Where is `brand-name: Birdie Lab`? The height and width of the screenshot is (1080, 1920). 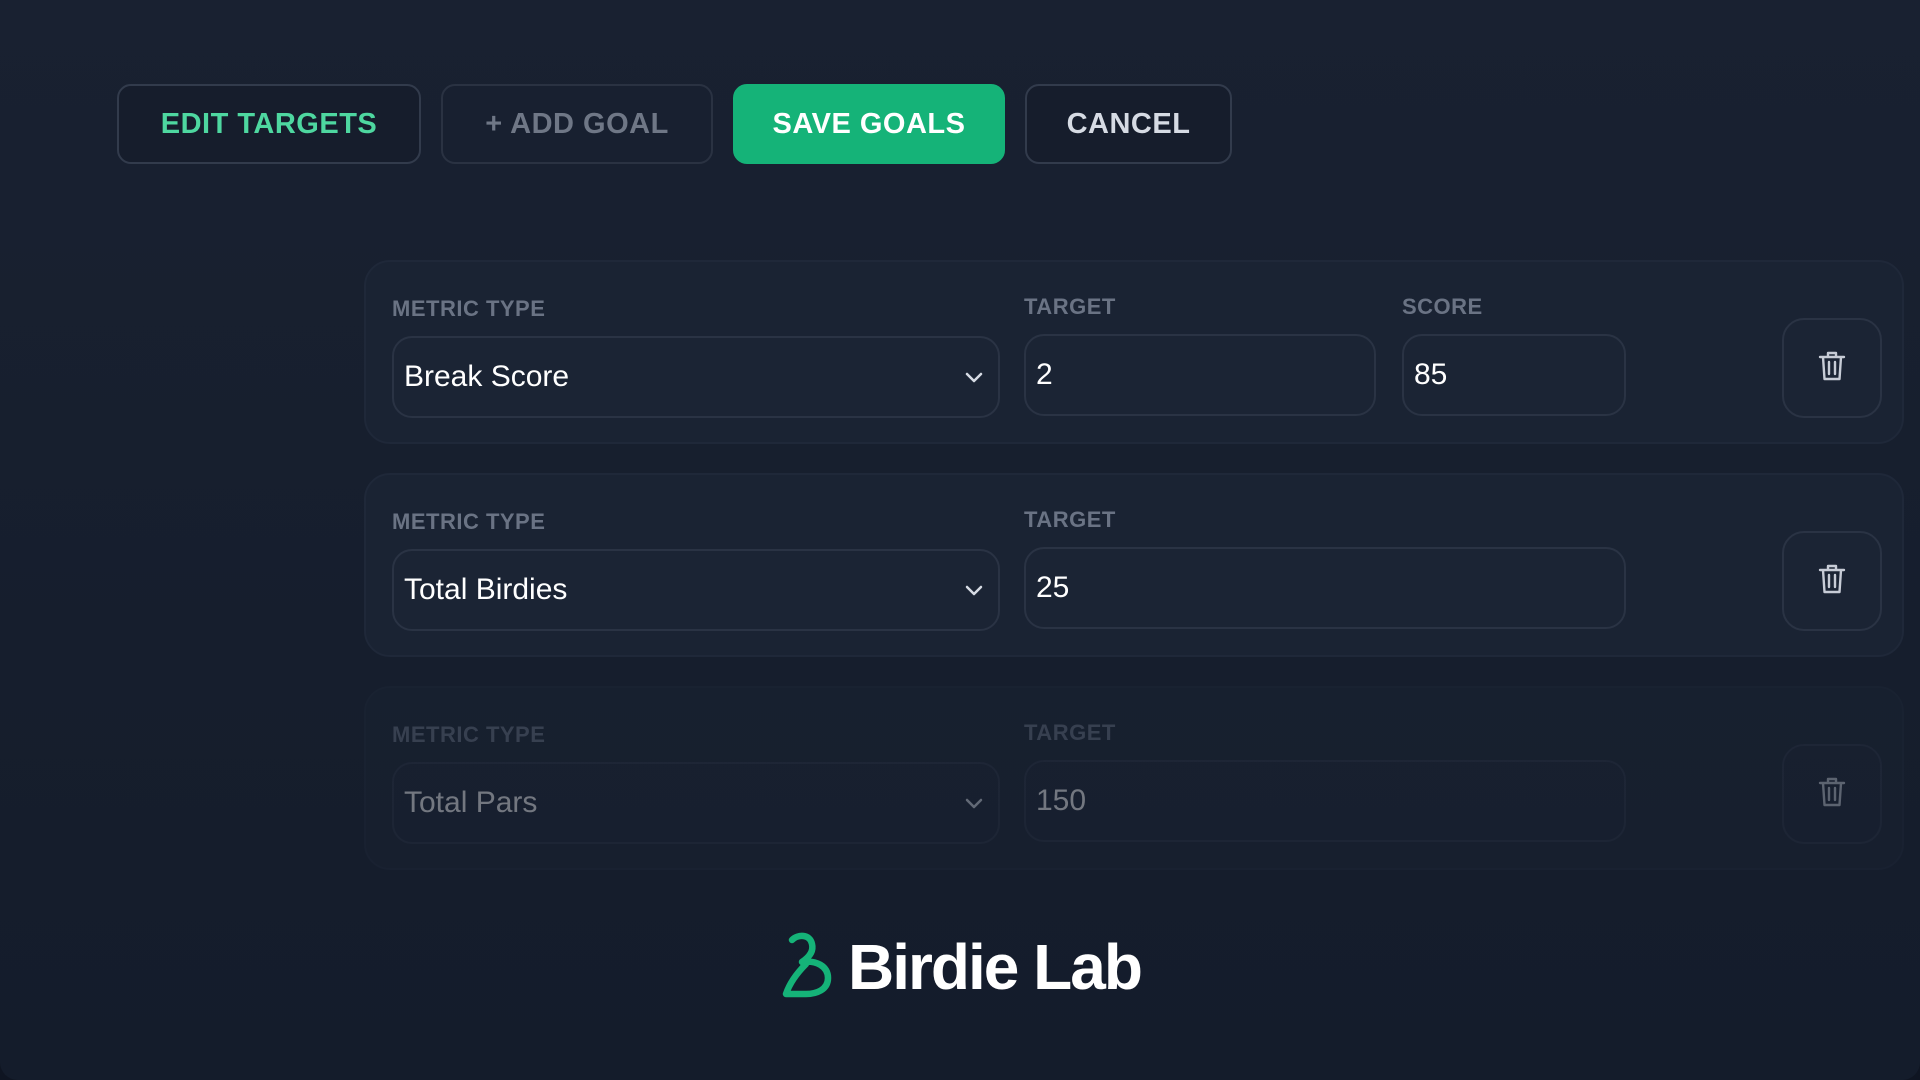
brand-name: Birdie Lab is located at coordinates (995, 967).